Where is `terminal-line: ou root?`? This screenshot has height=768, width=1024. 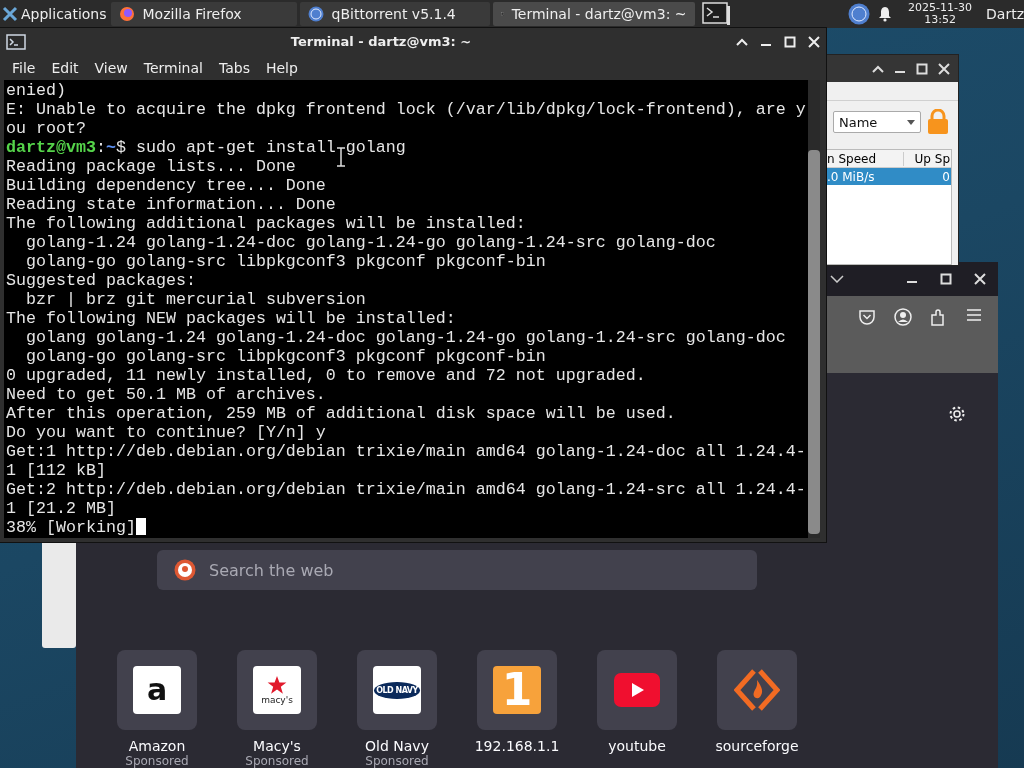 terminal-line: ou root? is located at coordinates (46, 128).